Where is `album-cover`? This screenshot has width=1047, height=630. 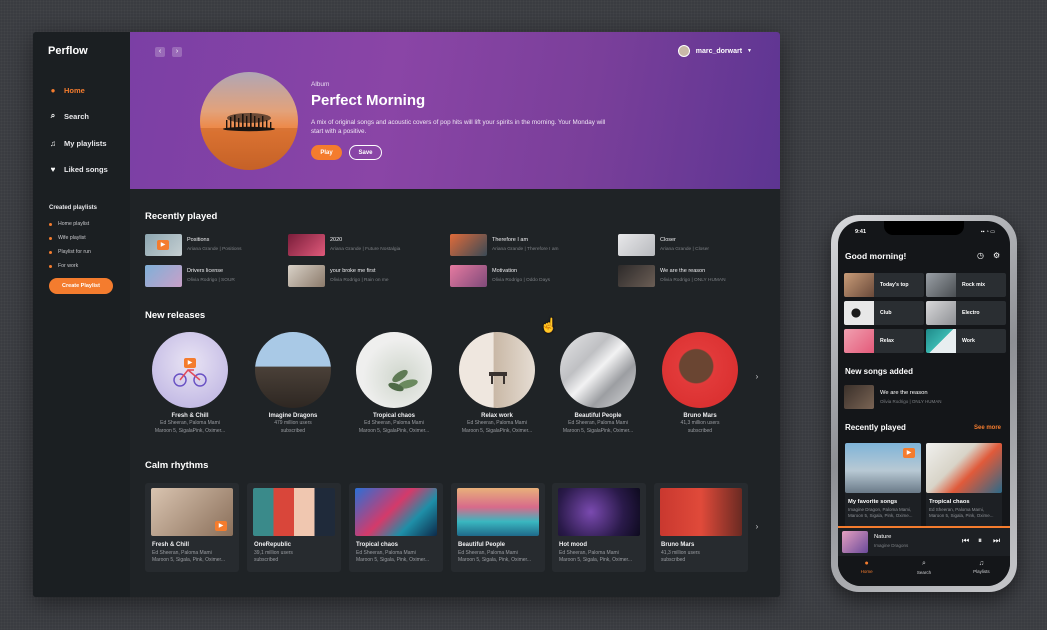 album-cover is located at coordinates (249, 121).